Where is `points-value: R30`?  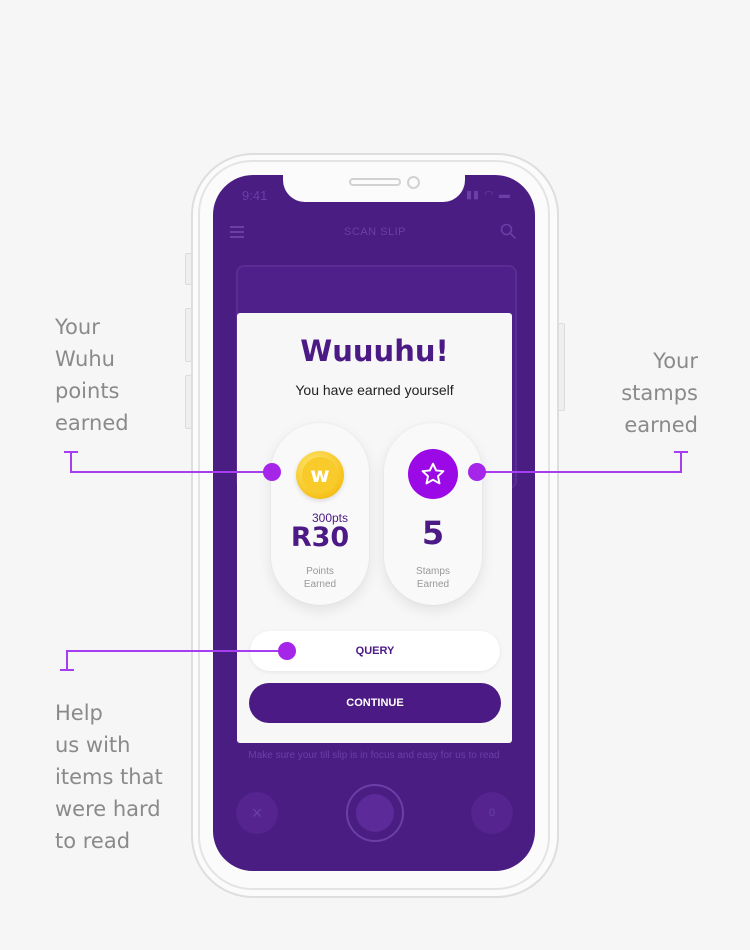 points-value: R30 is located at coordinates (320, 537).